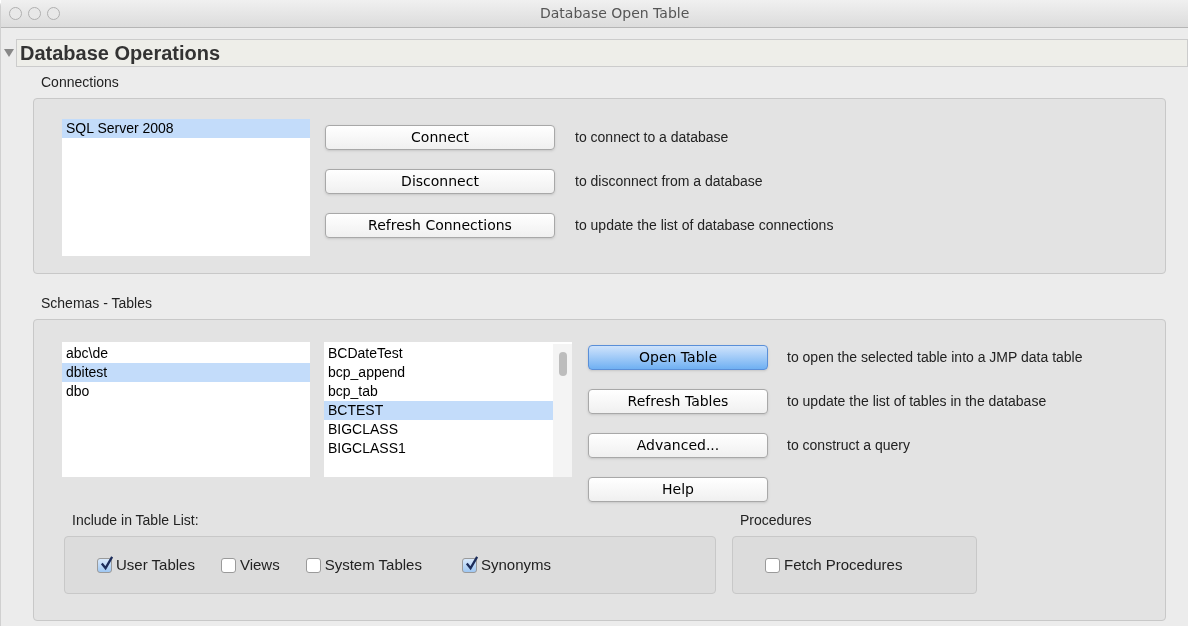  What do you see at coordinates (704, 225) in the screenshot?
I see `button-description: to update the list of database connections` at bounding box center [704, 225].